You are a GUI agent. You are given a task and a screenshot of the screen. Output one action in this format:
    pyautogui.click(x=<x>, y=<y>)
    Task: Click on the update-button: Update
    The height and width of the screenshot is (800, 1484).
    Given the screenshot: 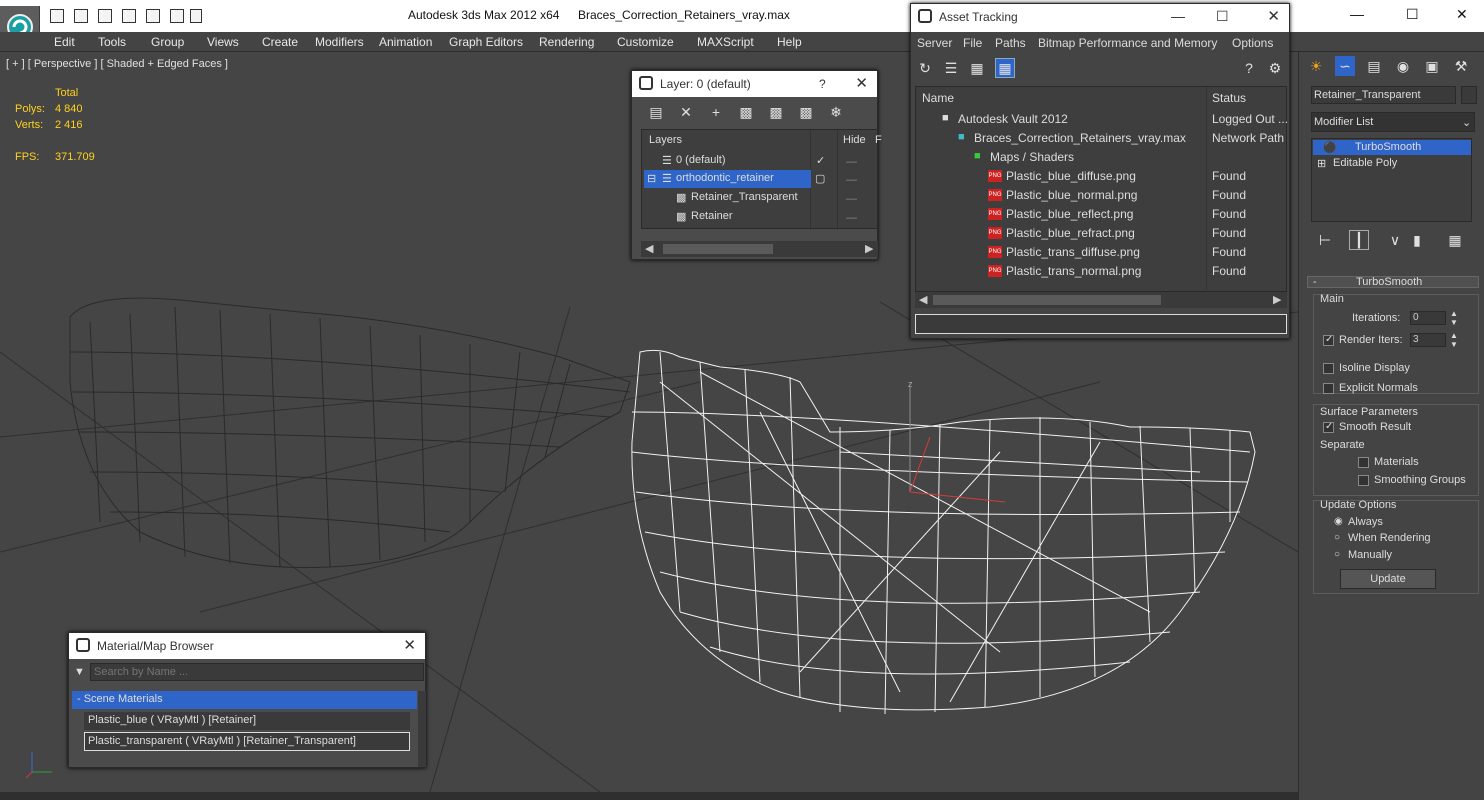 What is the action you would take?
    pyautogui.click(x=1388, y=579)
    